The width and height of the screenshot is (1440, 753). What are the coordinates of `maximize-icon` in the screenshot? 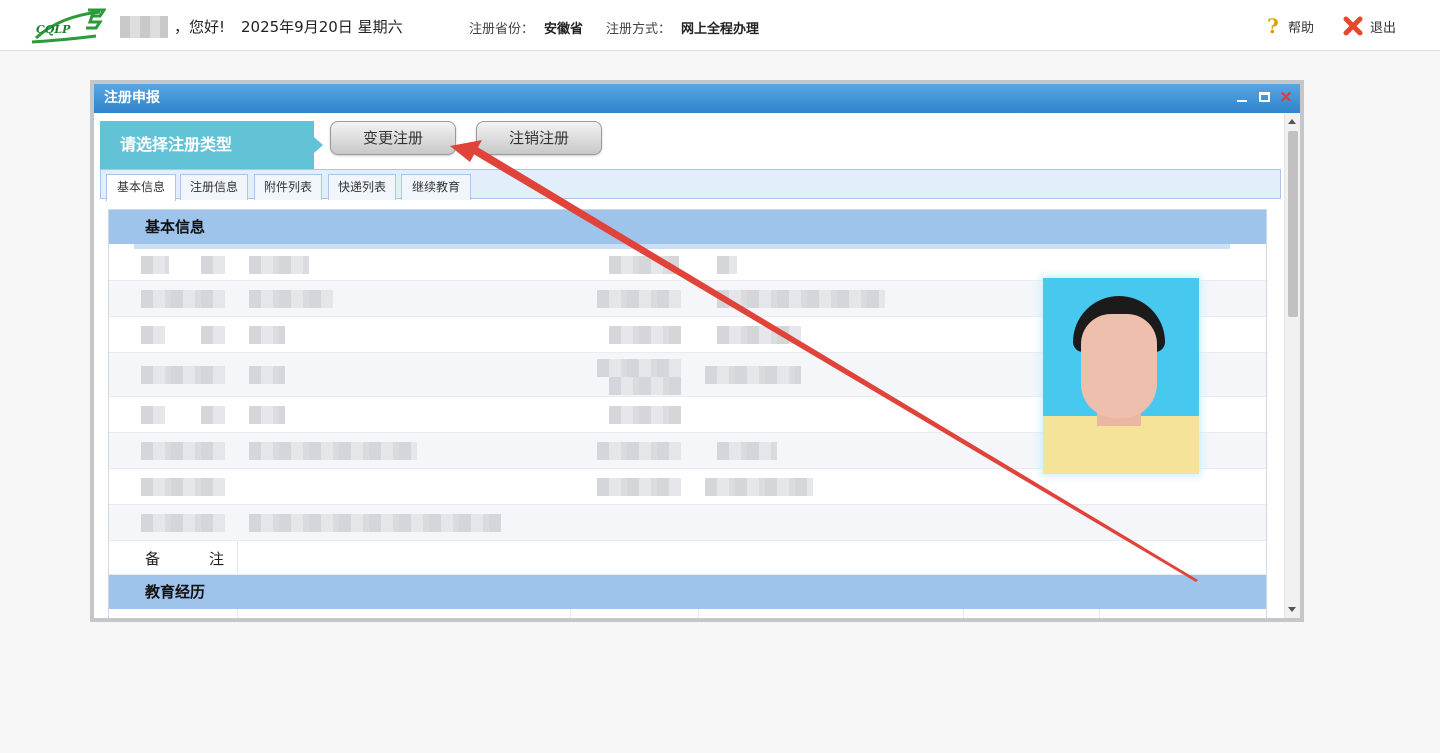 It's located at (1264, 97).